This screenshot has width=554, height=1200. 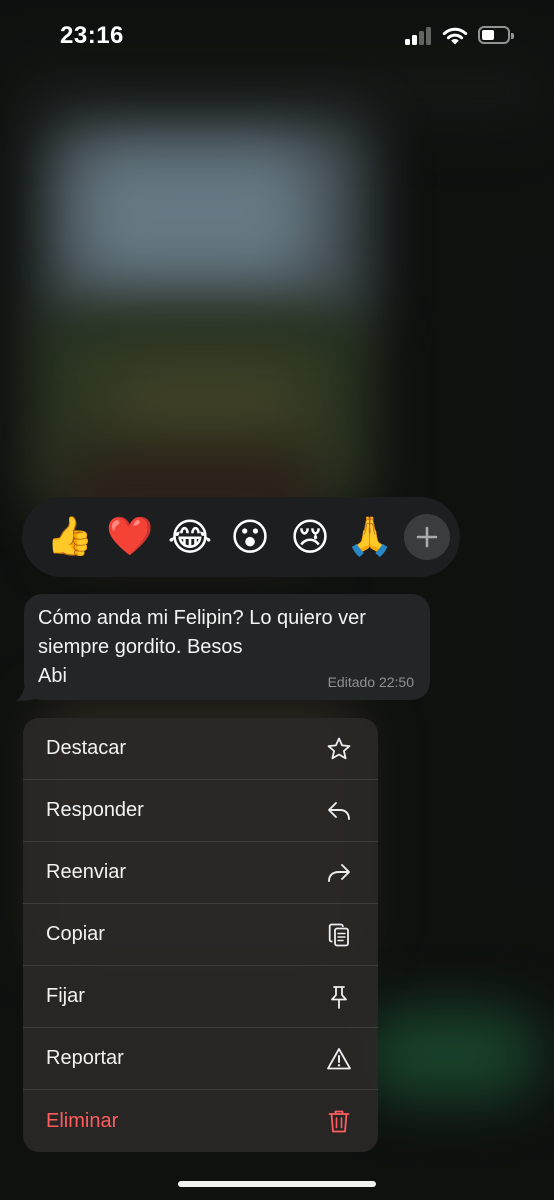 What do you see at coordinates (200, 997) in the screenshot?
I see `menu-item-fijar: Fijar` at bounding box center [200, 997].